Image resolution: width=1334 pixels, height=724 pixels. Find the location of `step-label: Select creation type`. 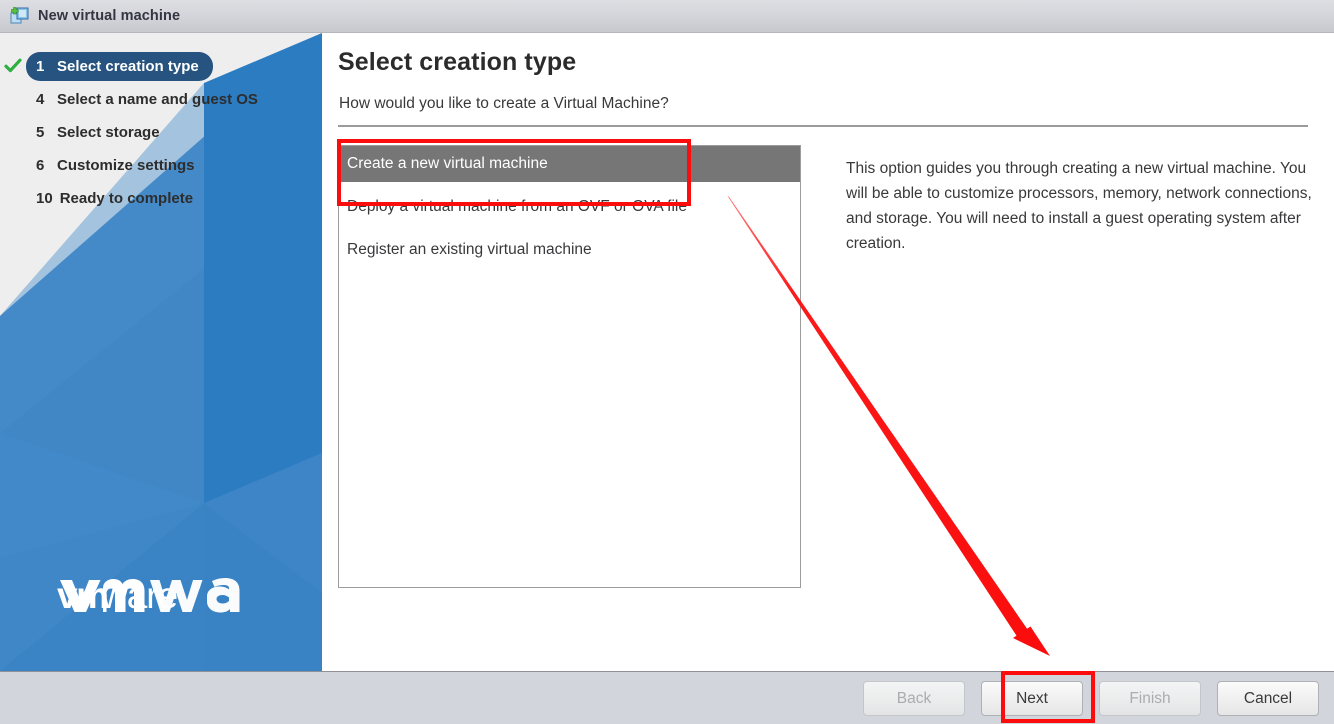

step-label: Select creation type is located at coordinates (128, 66).